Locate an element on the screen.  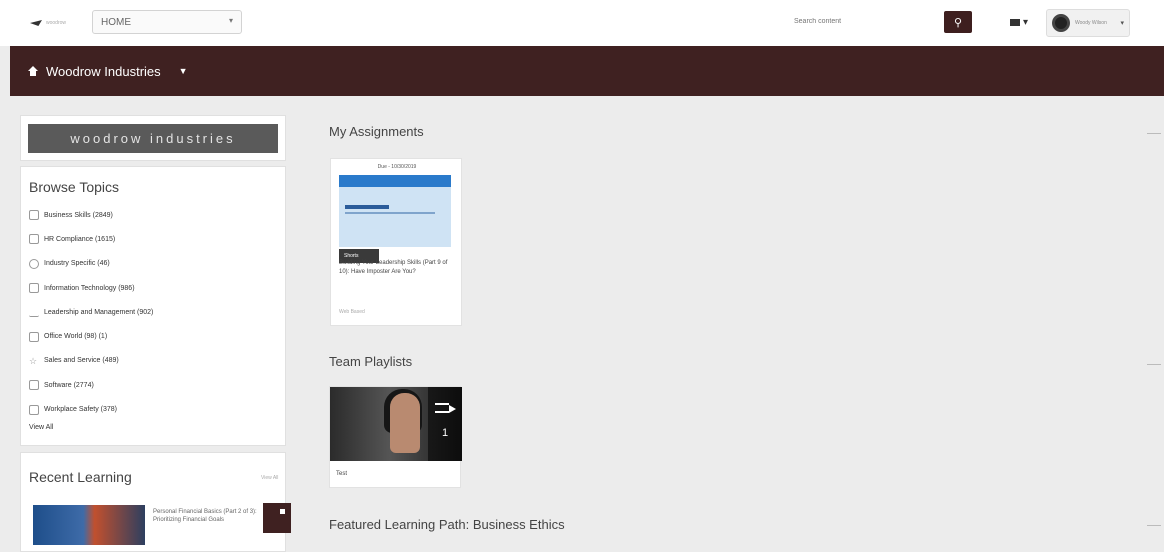
topic-label: Workplace Safety (378) is located at coordinates (81, 410).